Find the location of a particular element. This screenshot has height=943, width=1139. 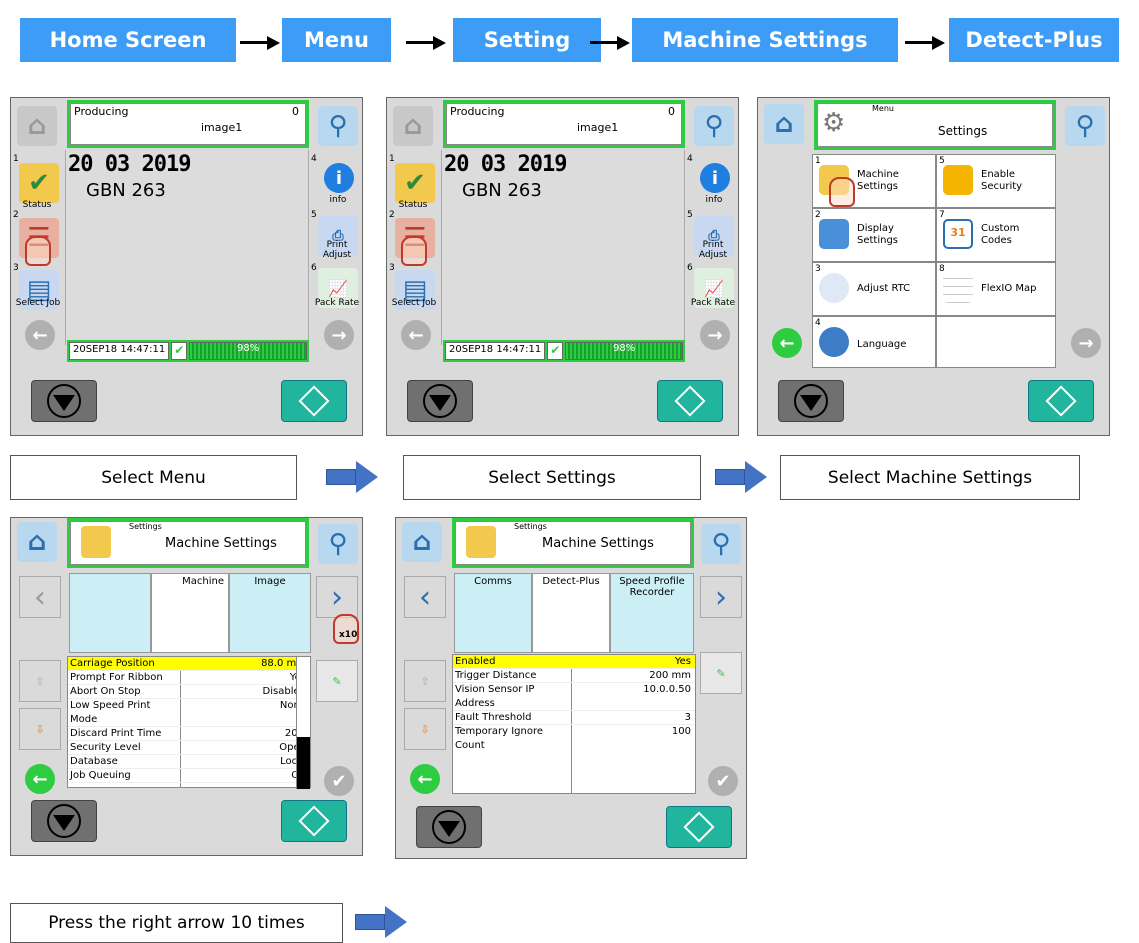

status-bar: 20SEP18 14:47:11 ✔ 98% is located at coordinates (188, 351).